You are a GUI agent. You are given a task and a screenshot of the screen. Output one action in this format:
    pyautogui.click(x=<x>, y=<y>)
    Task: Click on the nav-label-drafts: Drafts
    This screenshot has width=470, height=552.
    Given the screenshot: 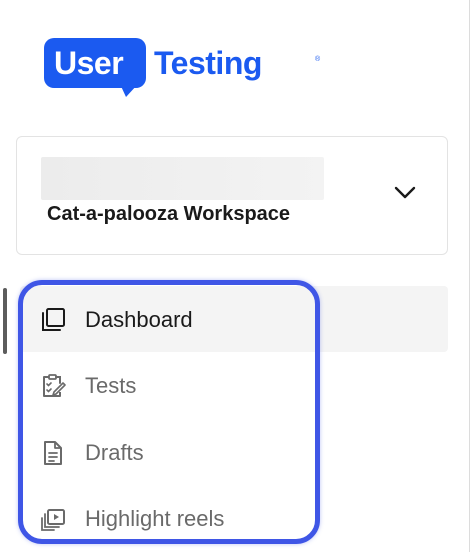 What is the action you would take?
    pyautogui.click(x=114, y=452)
    